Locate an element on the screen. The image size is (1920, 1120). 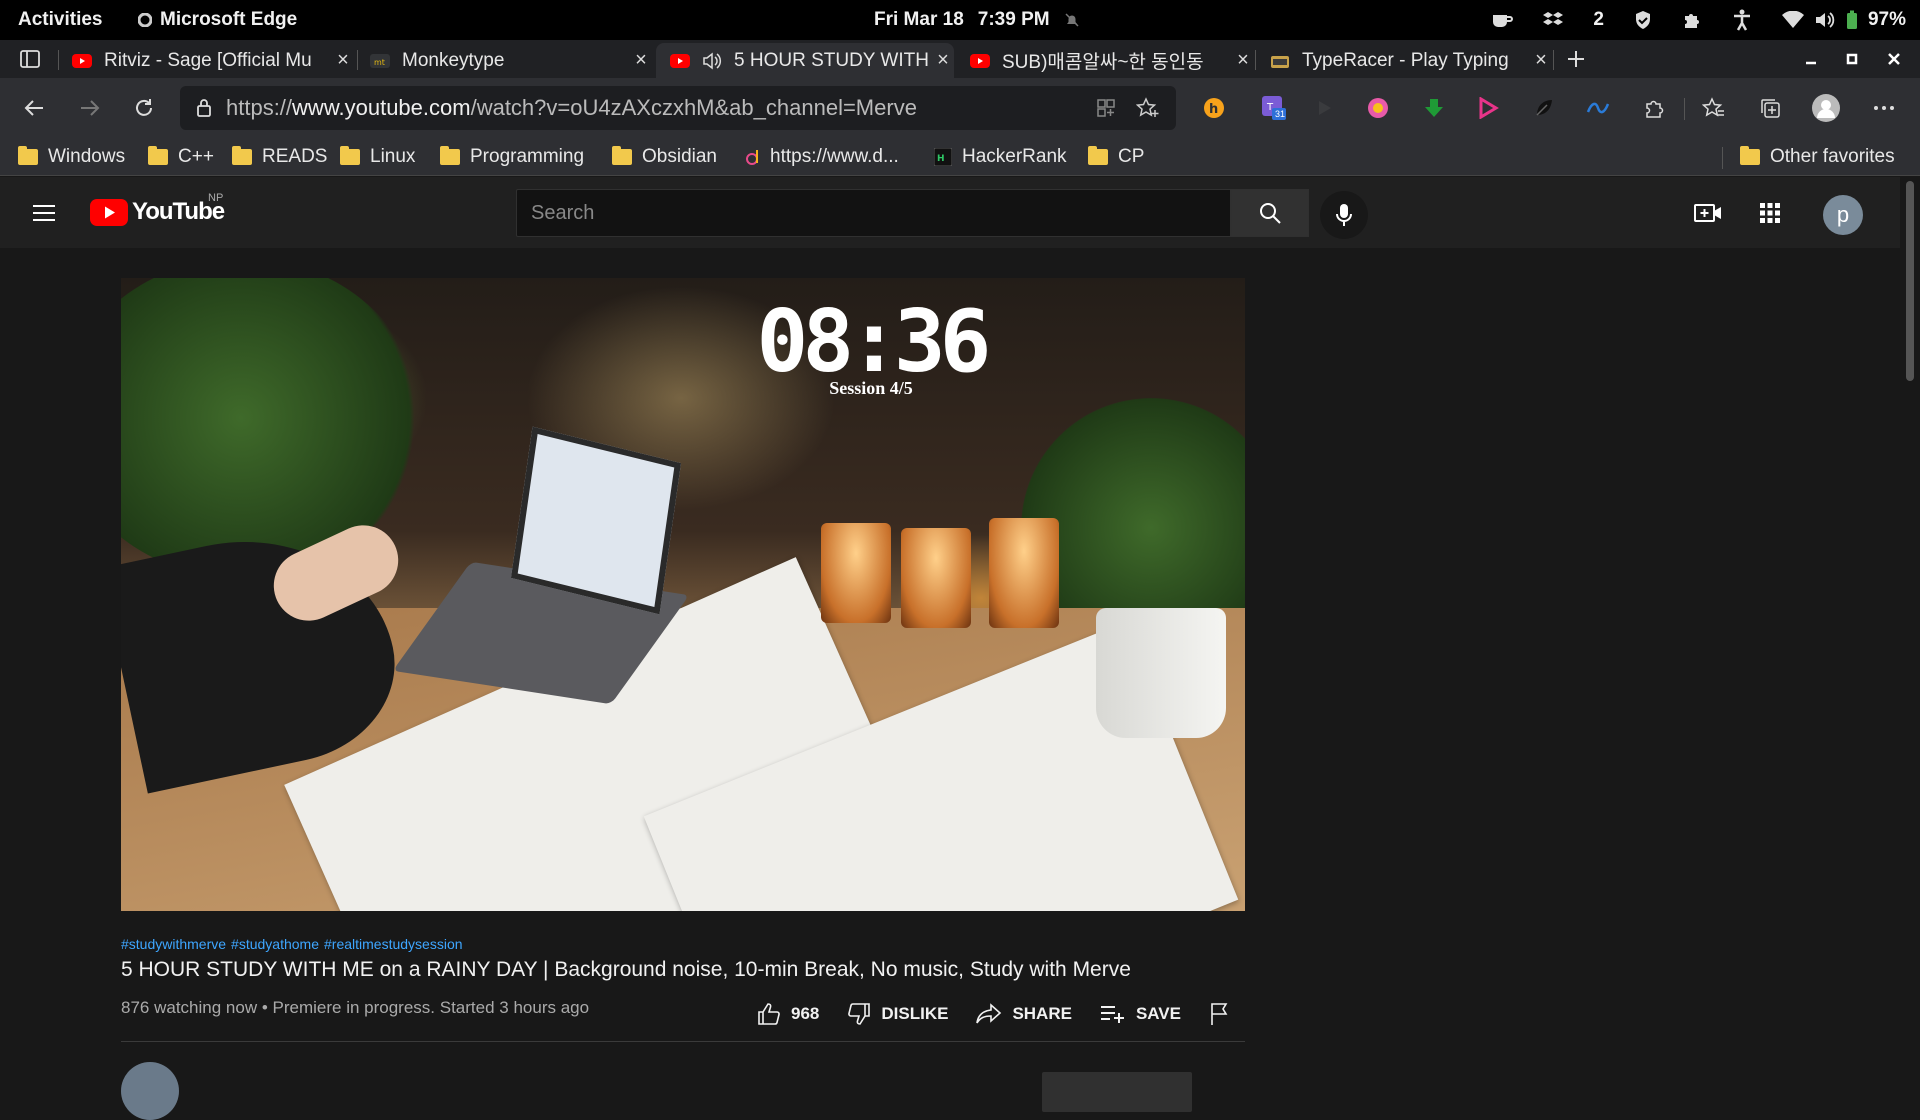
account-avatar: p is located at coordinates (1843, 215).